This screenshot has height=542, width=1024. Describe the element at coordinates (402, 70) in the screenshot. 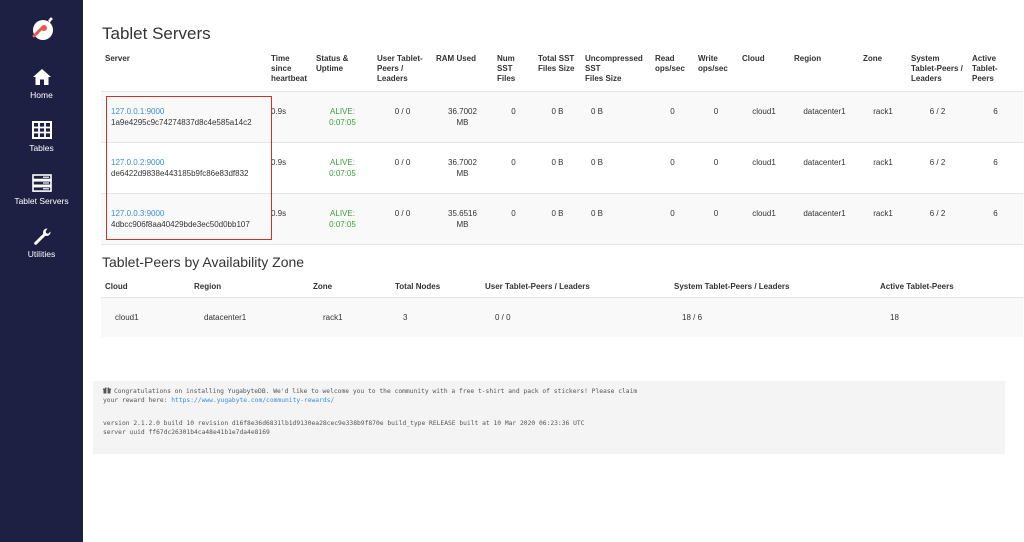

I see `column-header: User Tablet- Peers / Leaders` at that location.